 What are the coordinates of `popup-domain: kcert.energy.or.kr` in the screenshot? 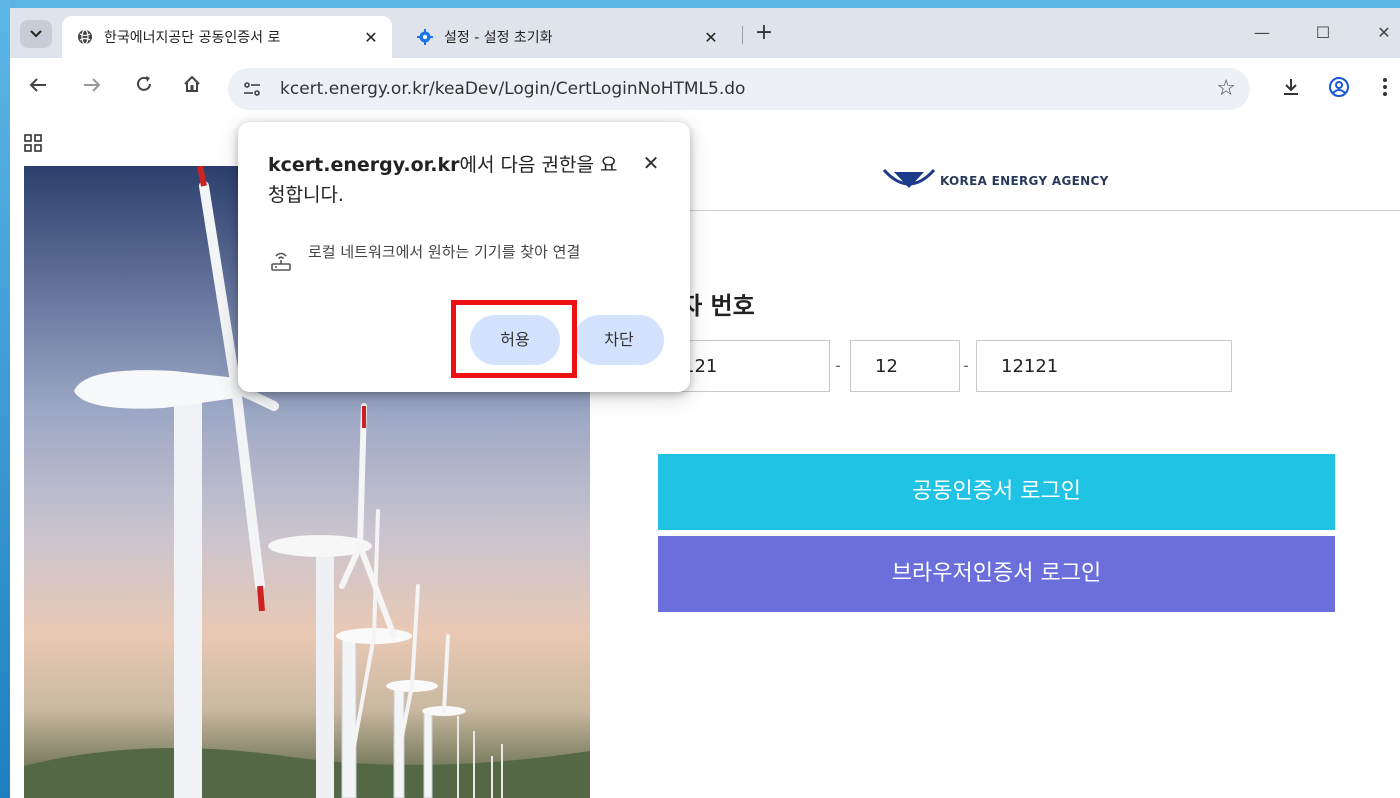 It's located at (364, 165).